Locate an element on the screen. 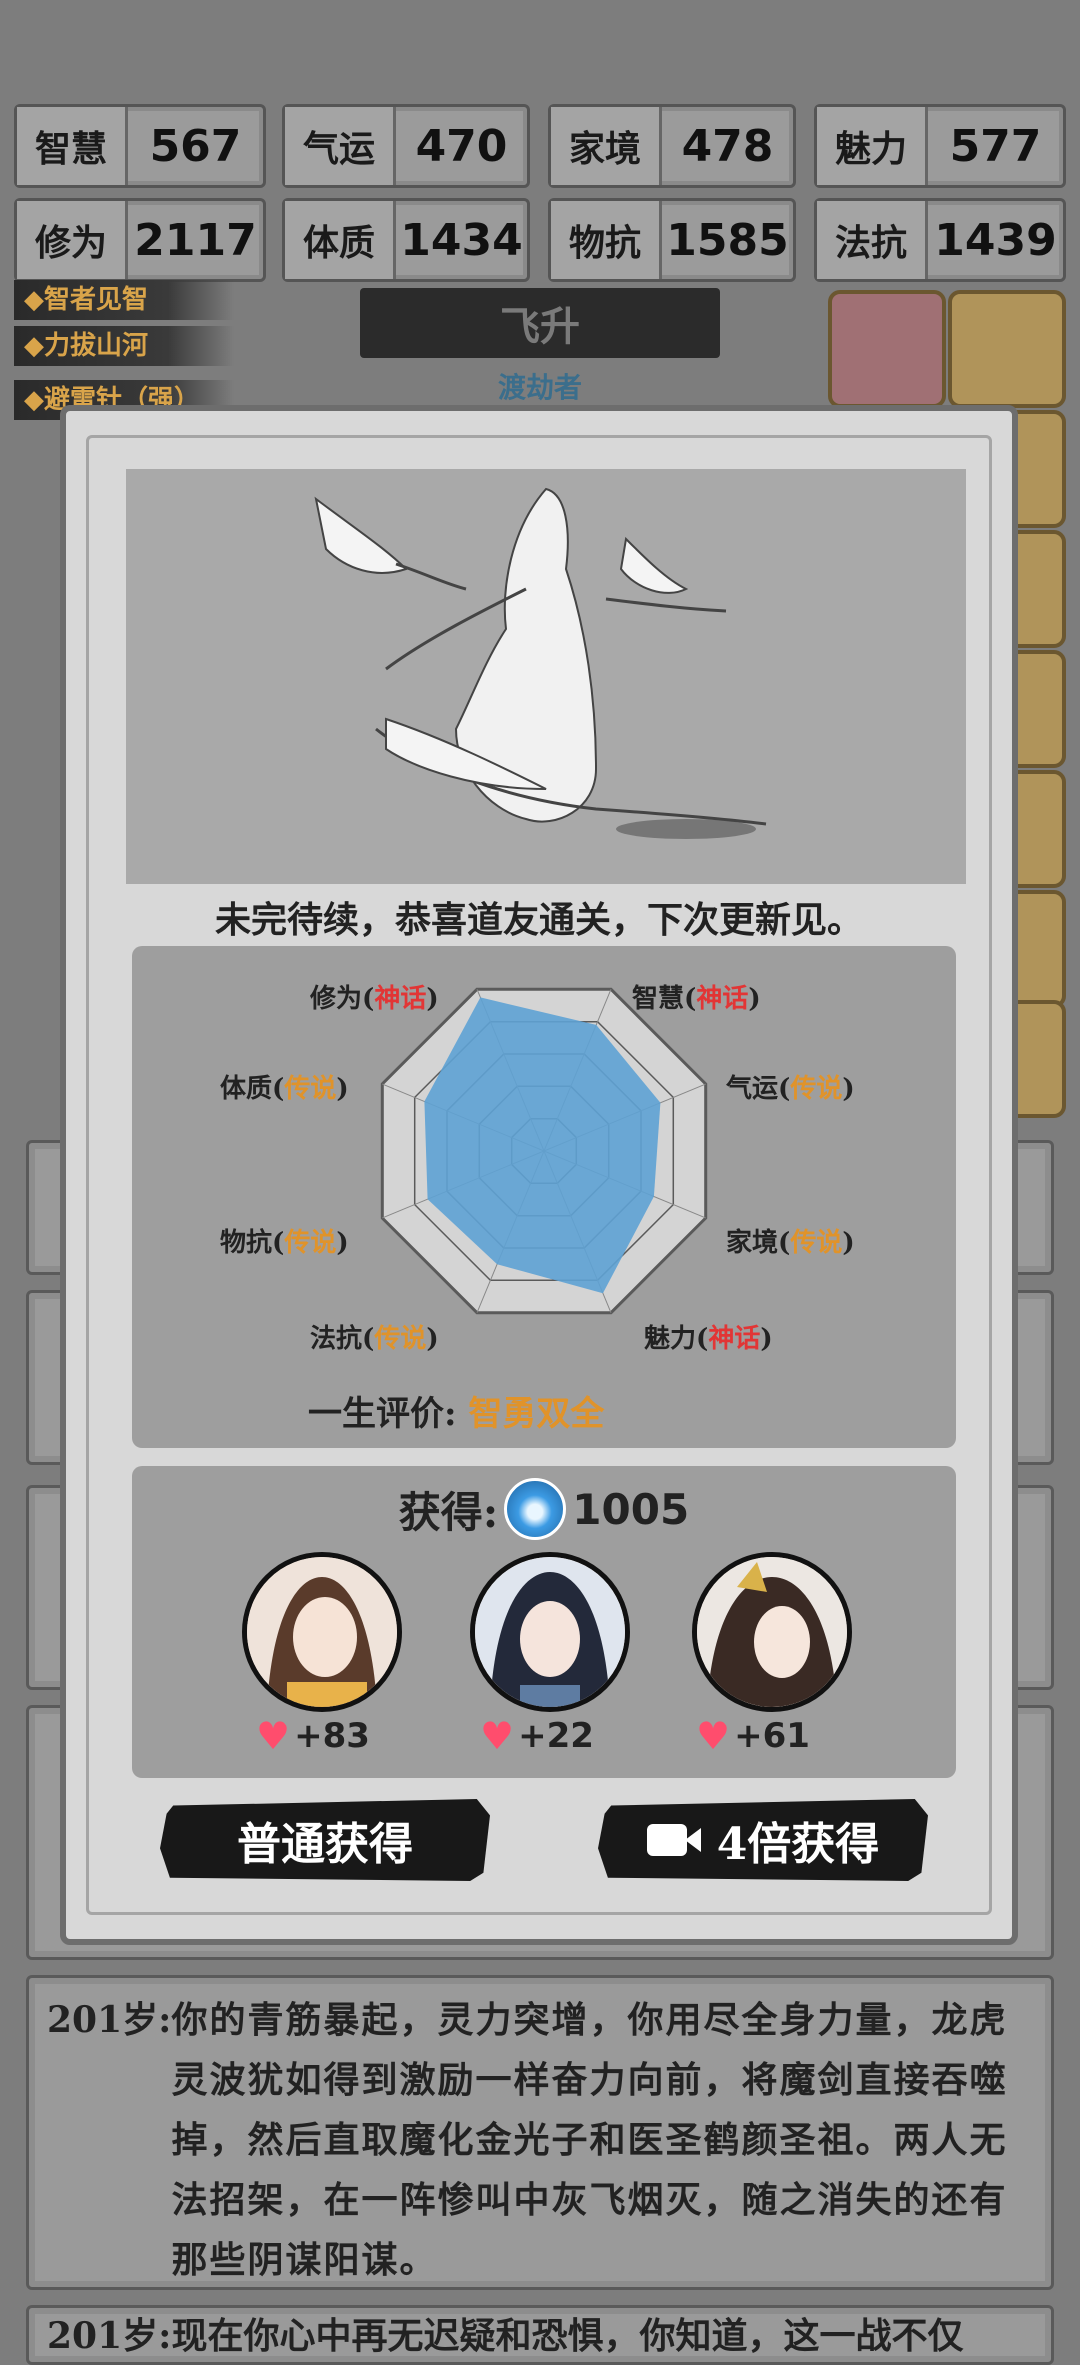 Image resolution: width=1080 pixels, height=2365 pixels. normal-claim-label: 普通获得 is located at coordinates (325, 1844).